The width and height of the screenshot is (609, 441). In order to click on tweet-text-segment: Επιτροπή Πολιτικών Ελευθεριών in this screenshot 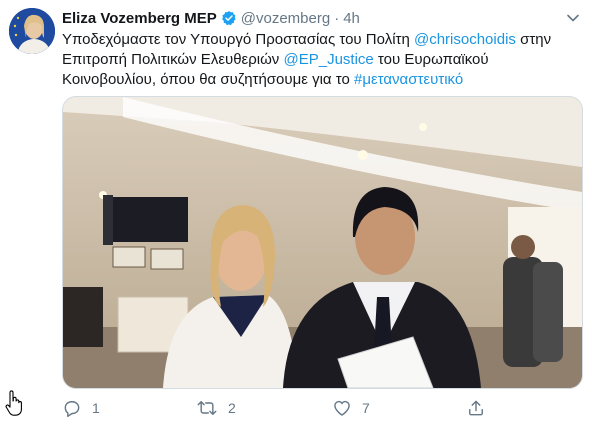, I will do `click(173, 59)`.